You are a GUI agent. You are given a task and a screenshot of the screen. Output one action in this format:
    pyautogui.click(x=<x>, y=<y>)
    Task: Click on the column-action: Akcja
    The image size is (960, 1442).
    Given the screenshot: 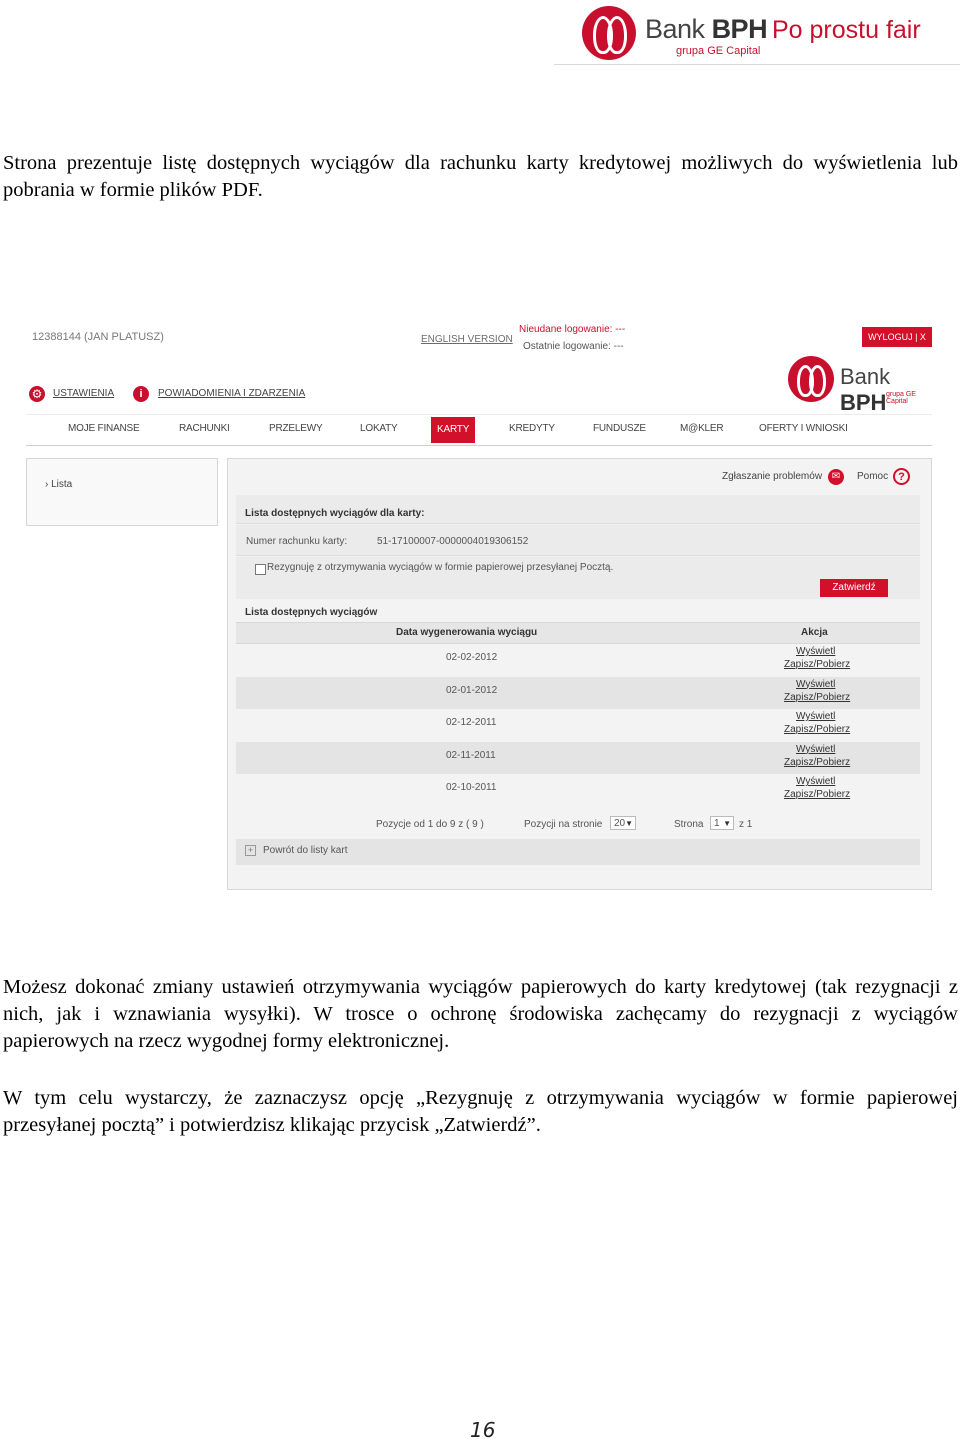 What is the action you would take?
    pyautogui.click(x=814, y=632)
    